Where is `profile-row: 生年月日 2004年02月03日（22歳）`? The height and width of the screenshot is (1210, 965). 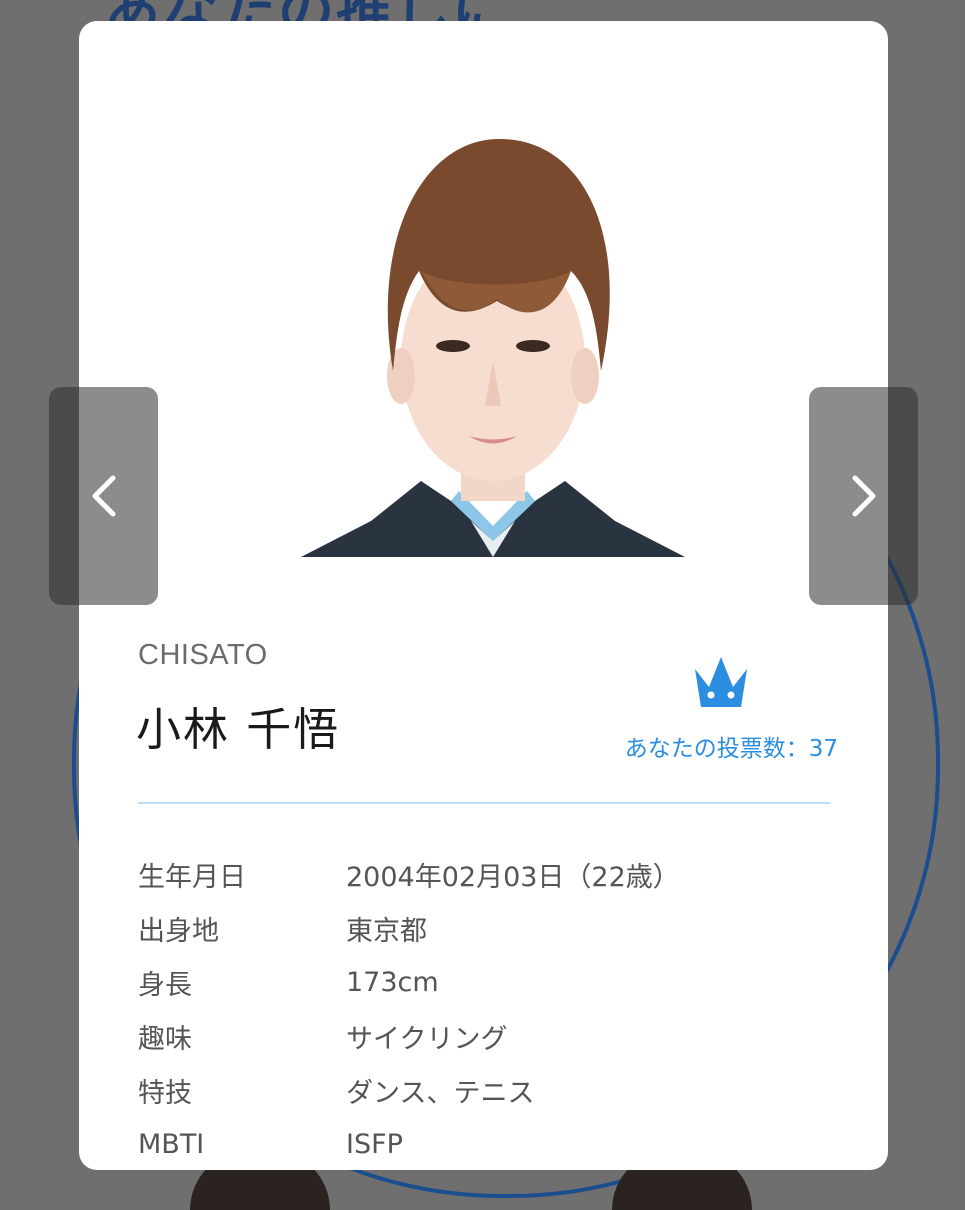
profile-row: 生年月日 2004年02月03日（22歳） is located at coordinates (484, 874).